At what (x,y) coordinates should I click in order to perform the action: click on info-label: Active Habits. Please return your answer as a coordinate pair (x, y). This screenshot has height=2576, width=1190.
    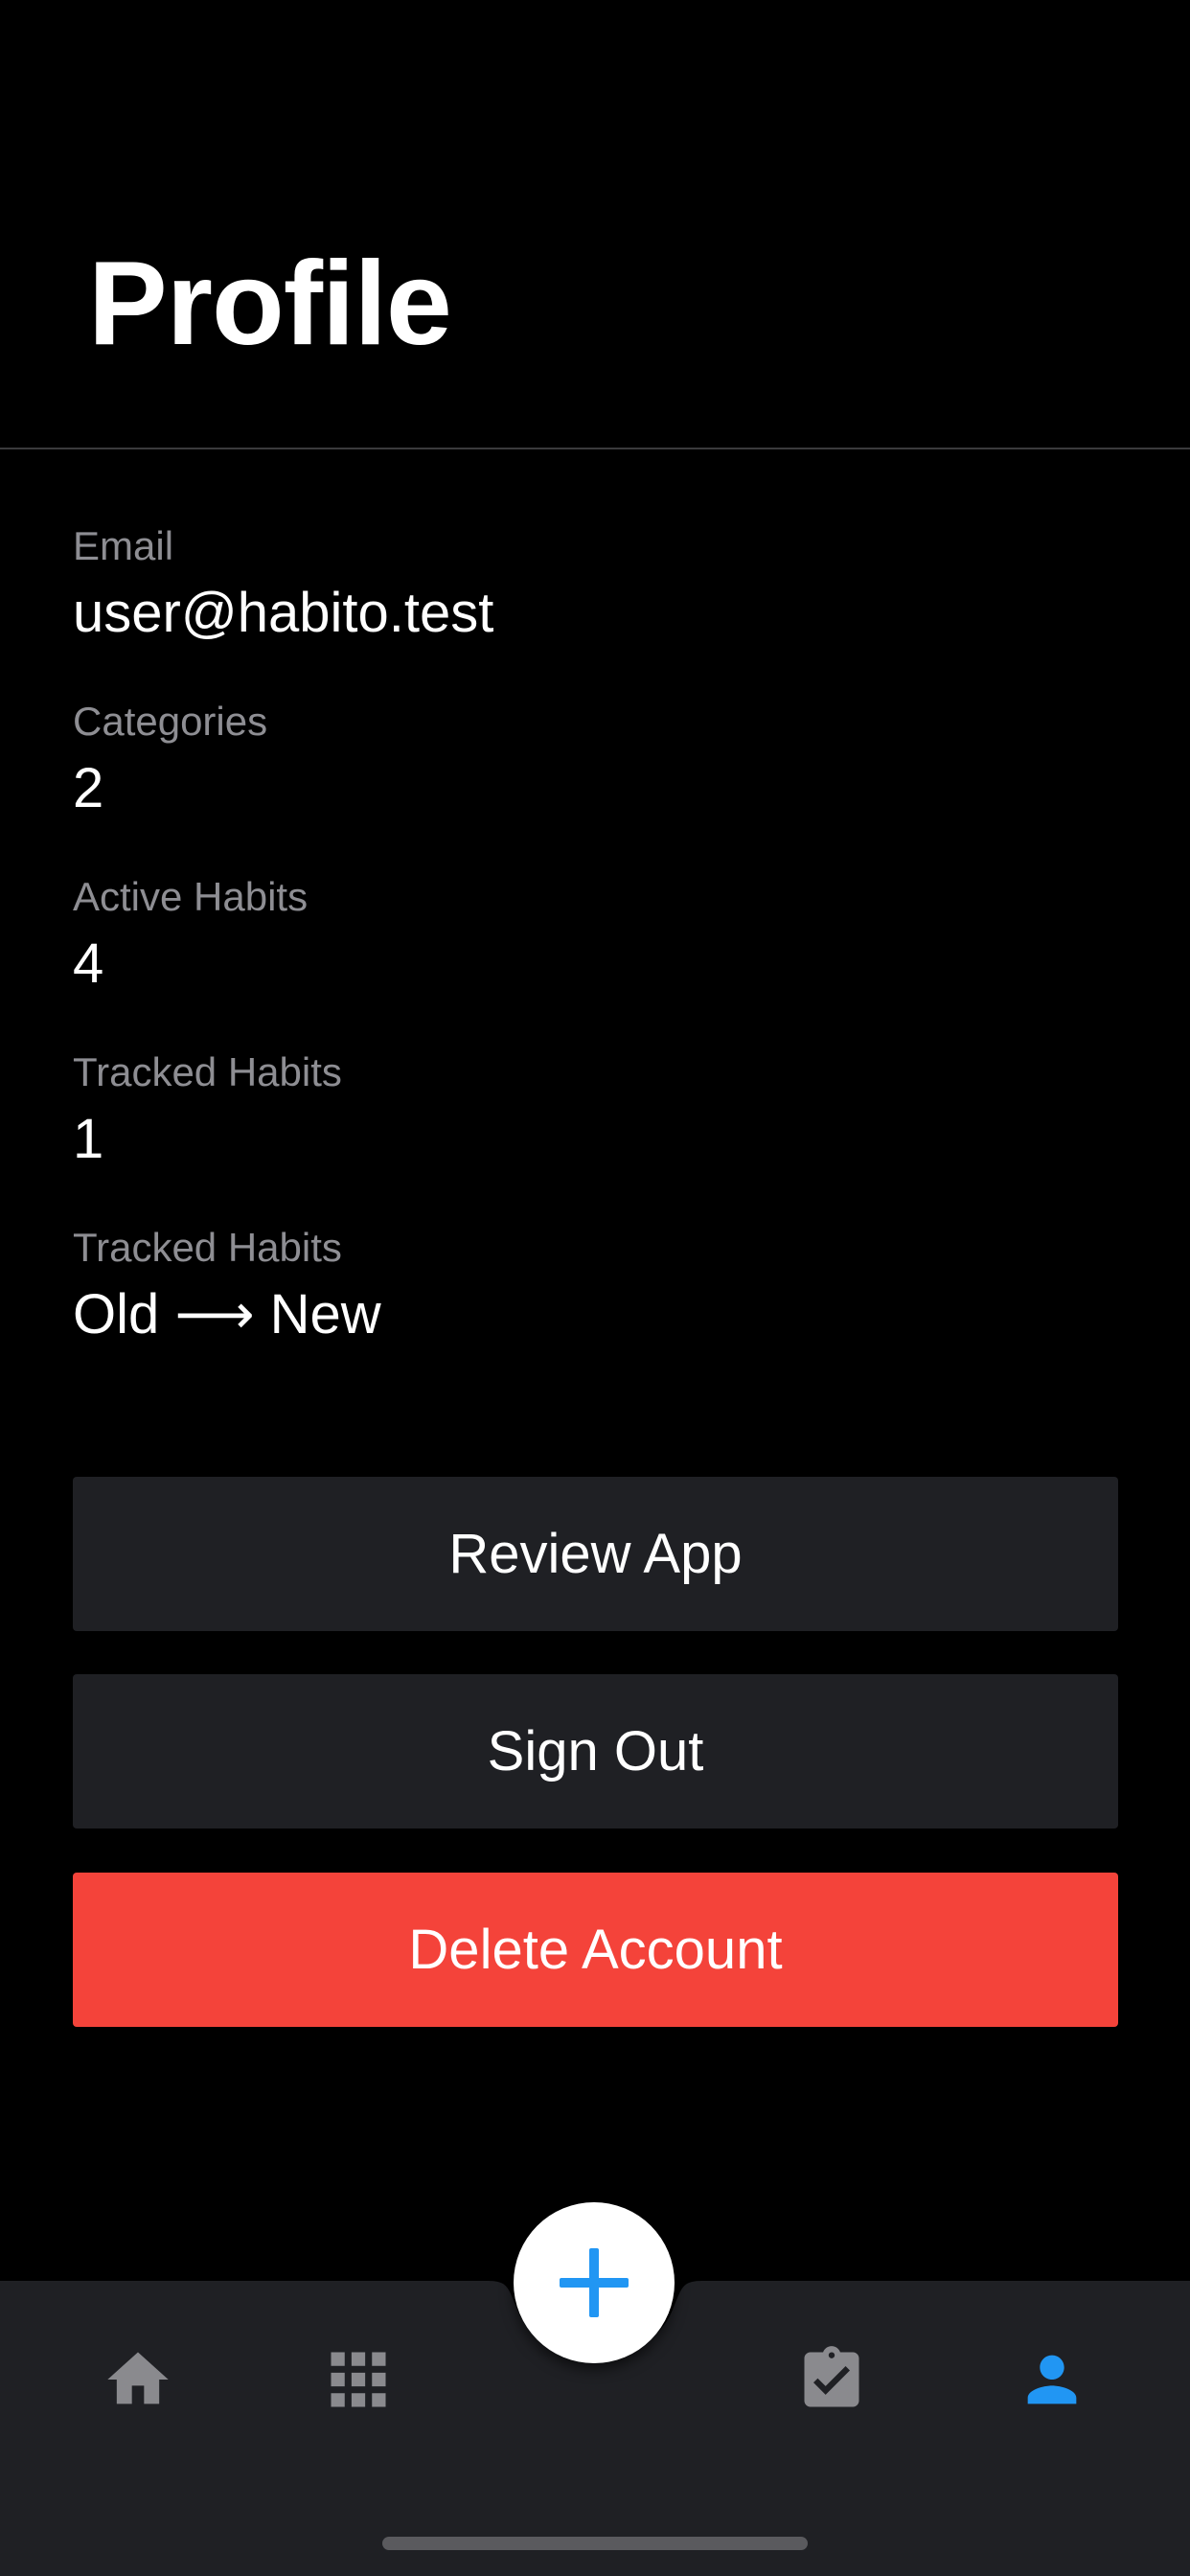
    Looking at the image, I should click on (191, 897).